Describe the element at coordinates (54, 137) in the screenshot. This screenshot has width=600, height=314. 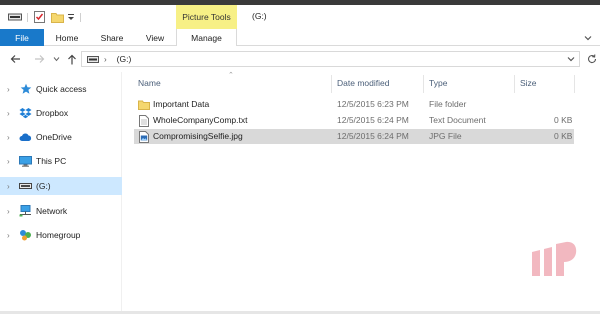
I see `sidebar-item-label: OneDrive` at that location.